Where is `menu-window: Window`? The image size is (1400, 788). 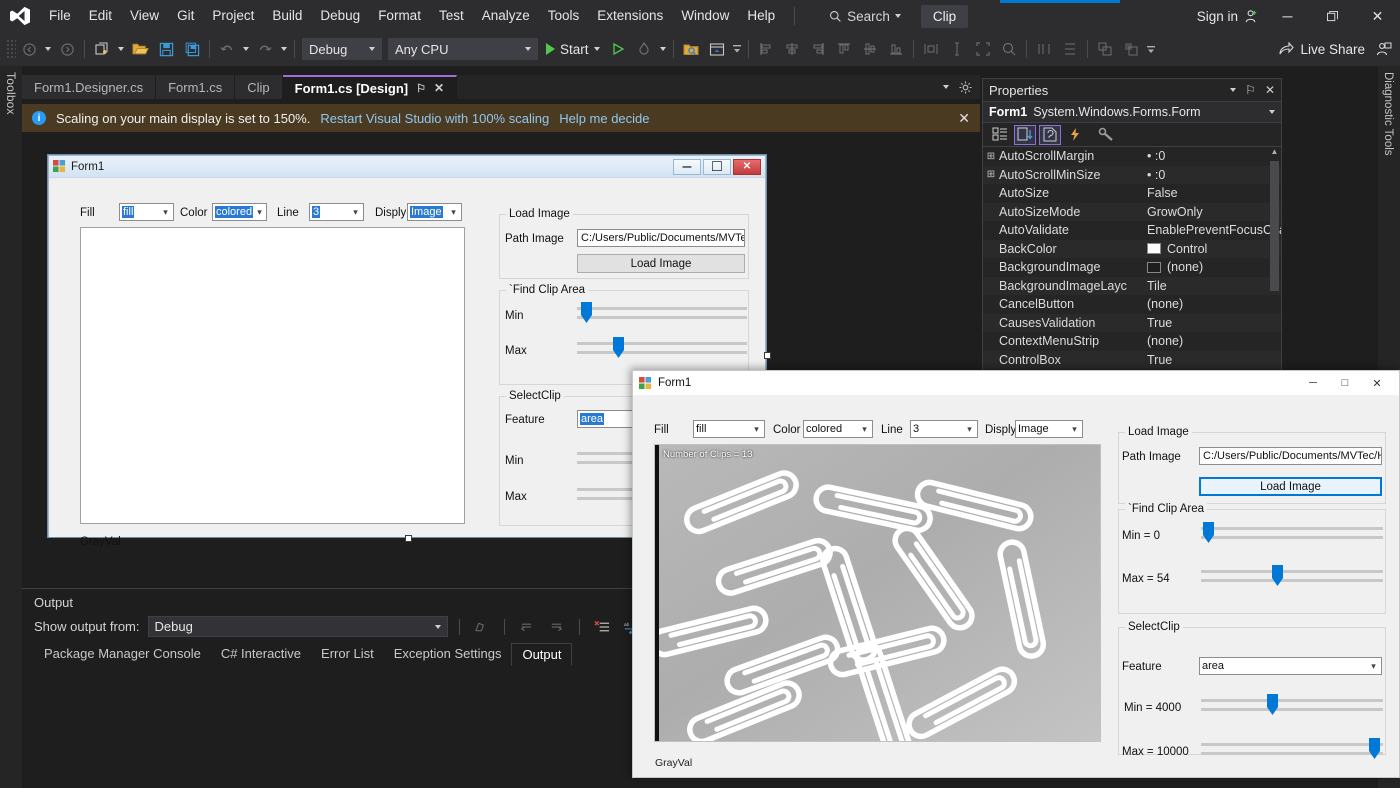 menu-window: Window is located at coordinates (705, 16).